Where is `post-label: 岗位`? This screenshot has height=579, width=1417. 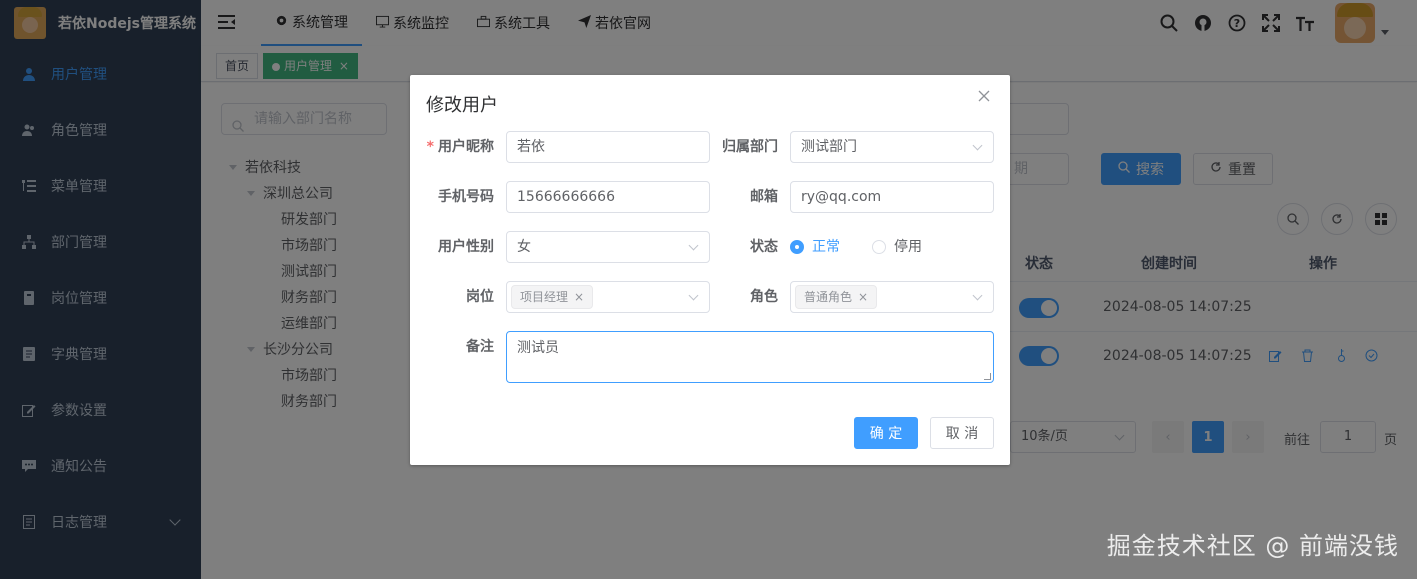
post-label: 岗位 is located at coordinates (480, 297).